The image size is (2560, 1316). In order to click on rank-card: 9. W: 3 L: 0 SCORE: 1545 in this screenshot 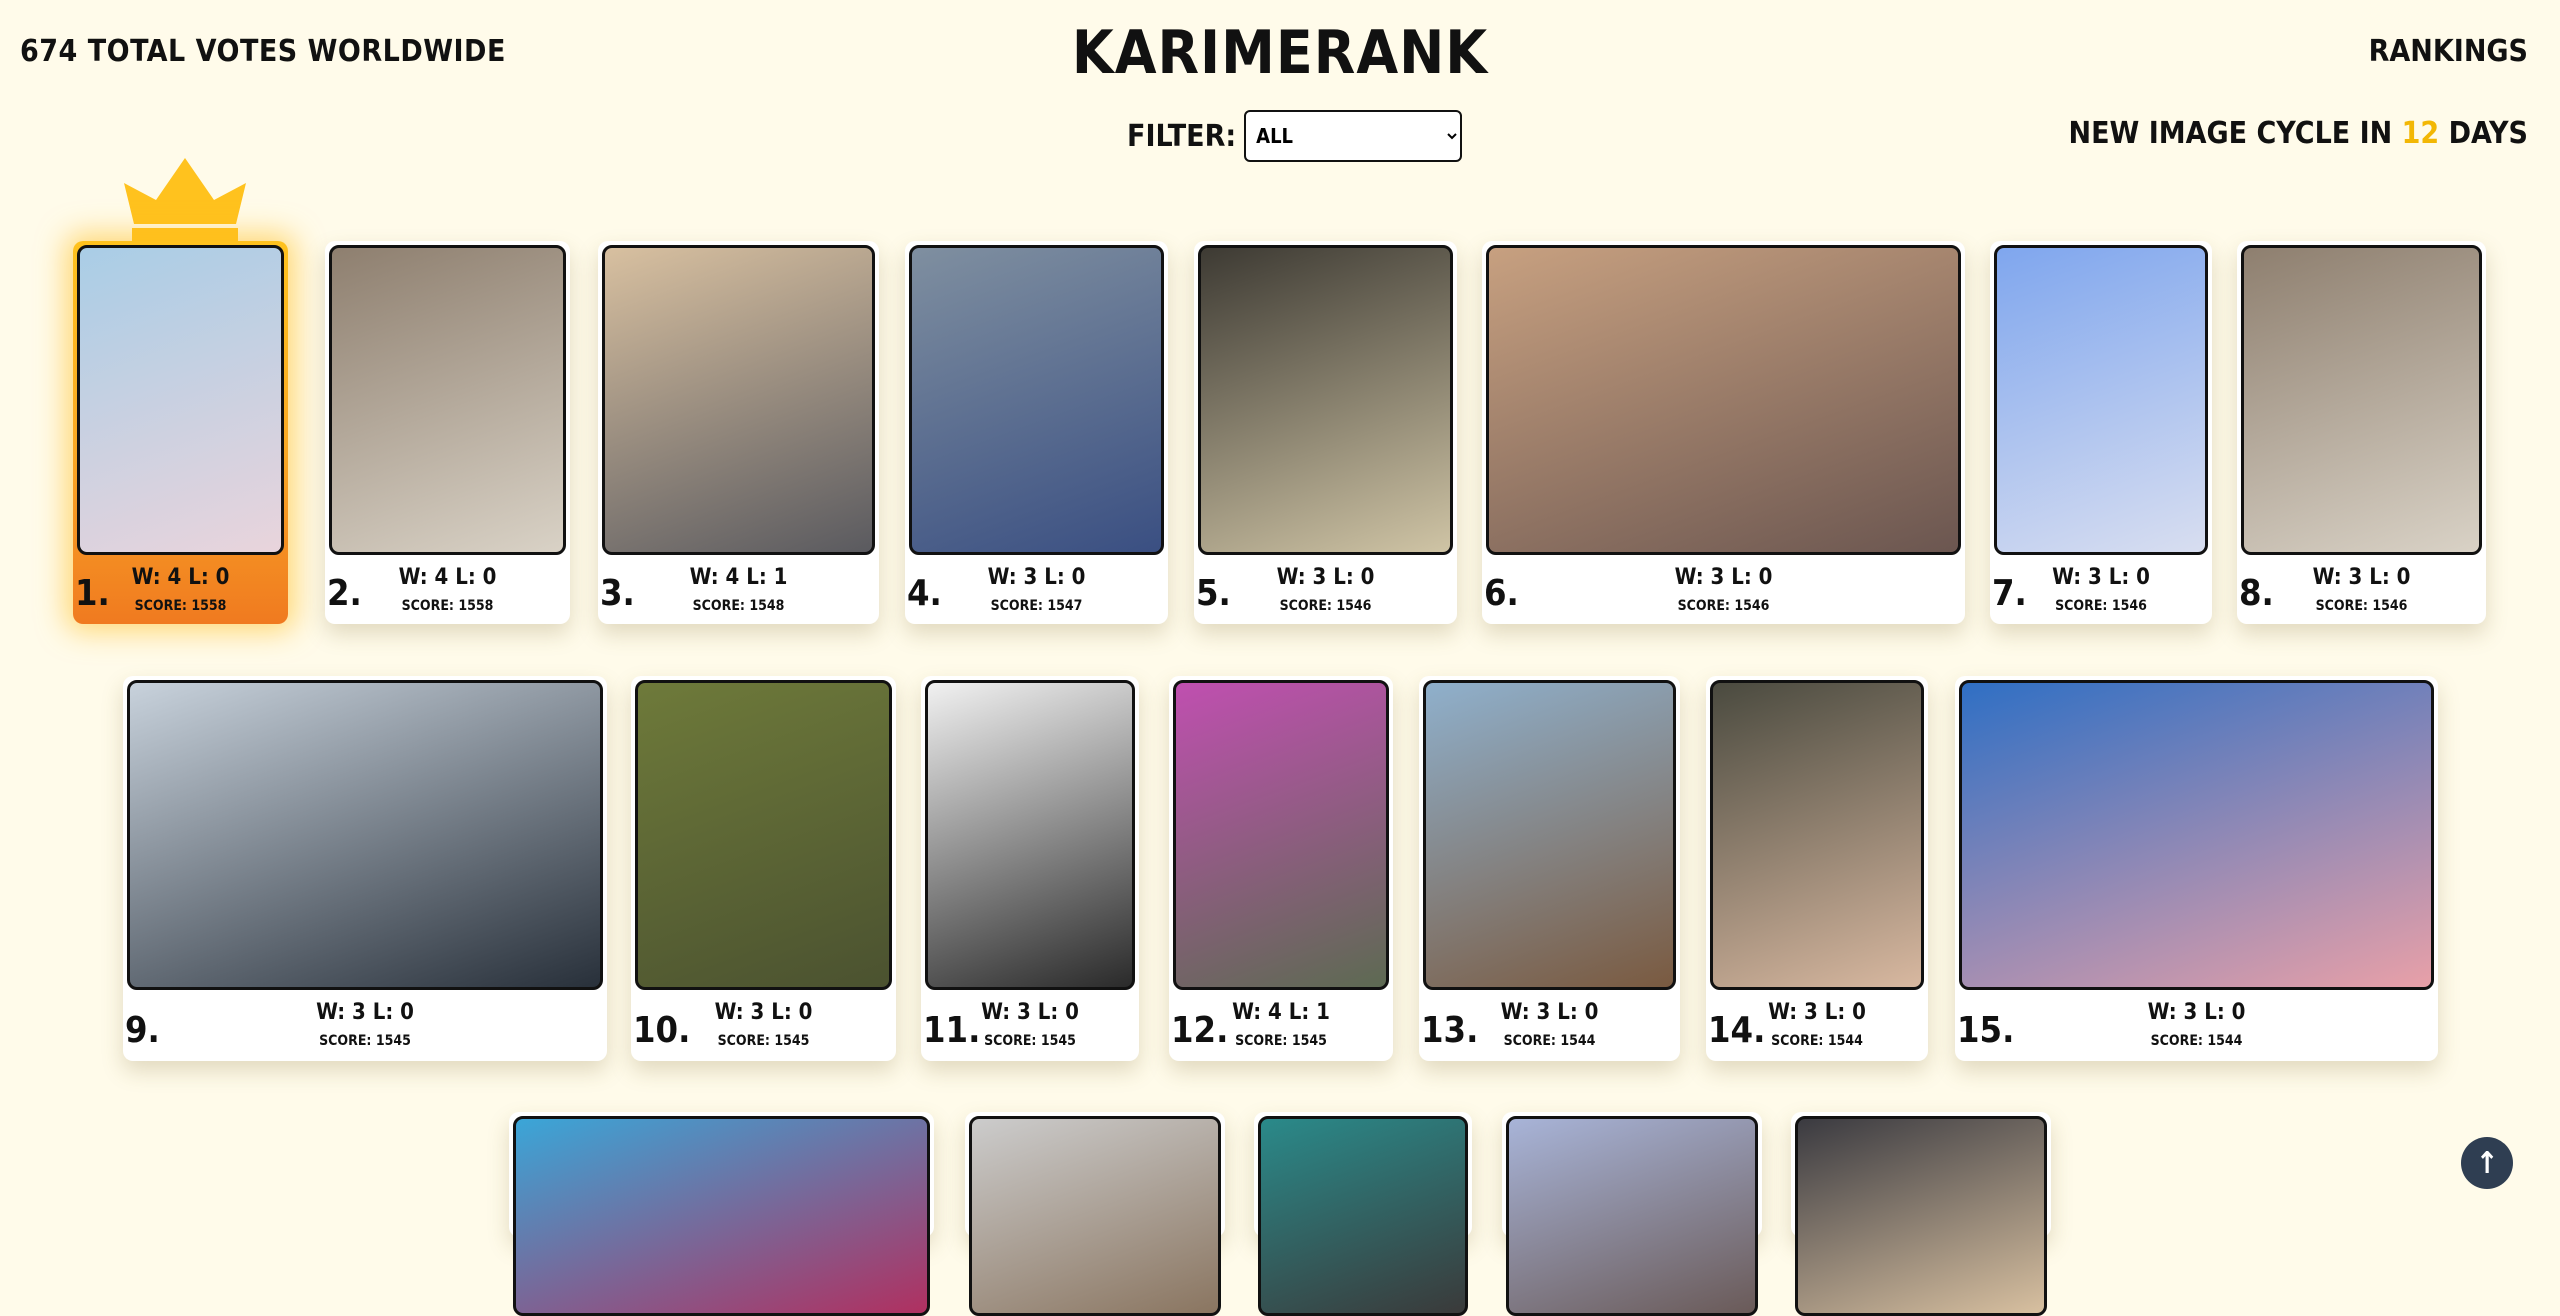, I will do `click(365, 868)`.